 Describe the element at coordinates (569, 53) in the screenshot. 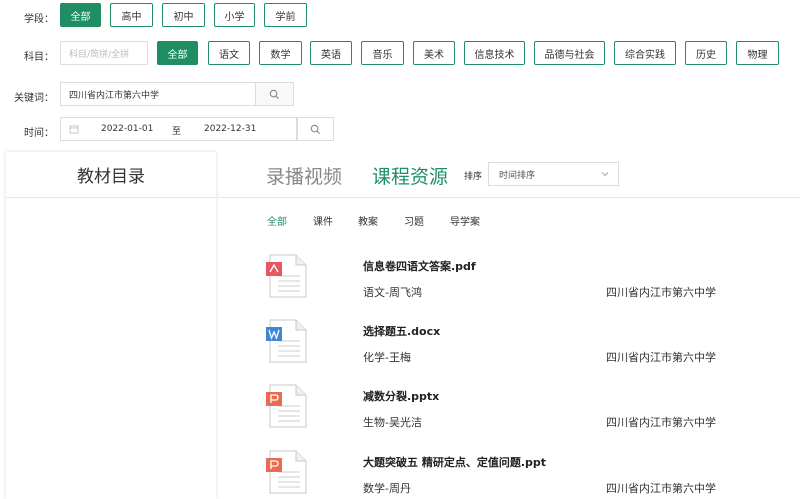

I see `subject-option-morality: 品德与社会` at that location.